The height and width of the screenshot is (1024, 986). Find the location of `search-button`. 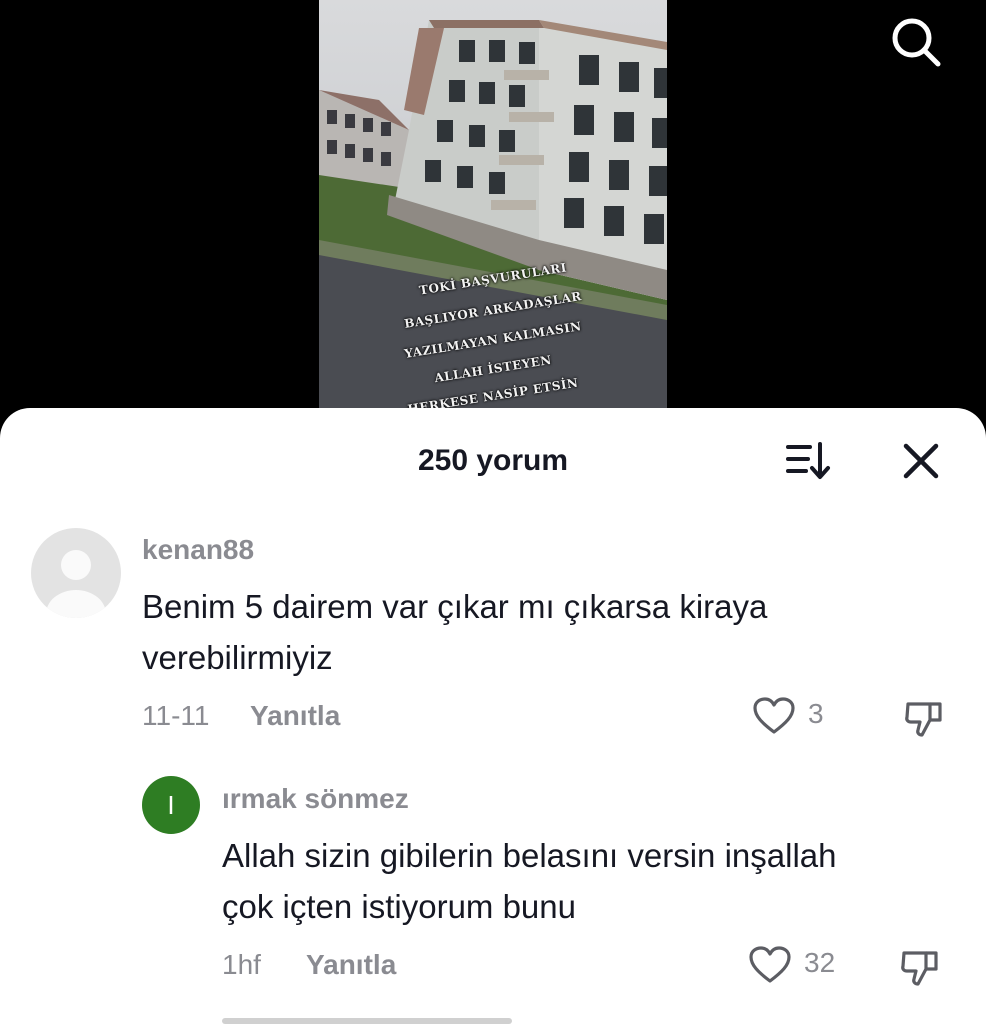

search-button is located at coordinates (916, 42).